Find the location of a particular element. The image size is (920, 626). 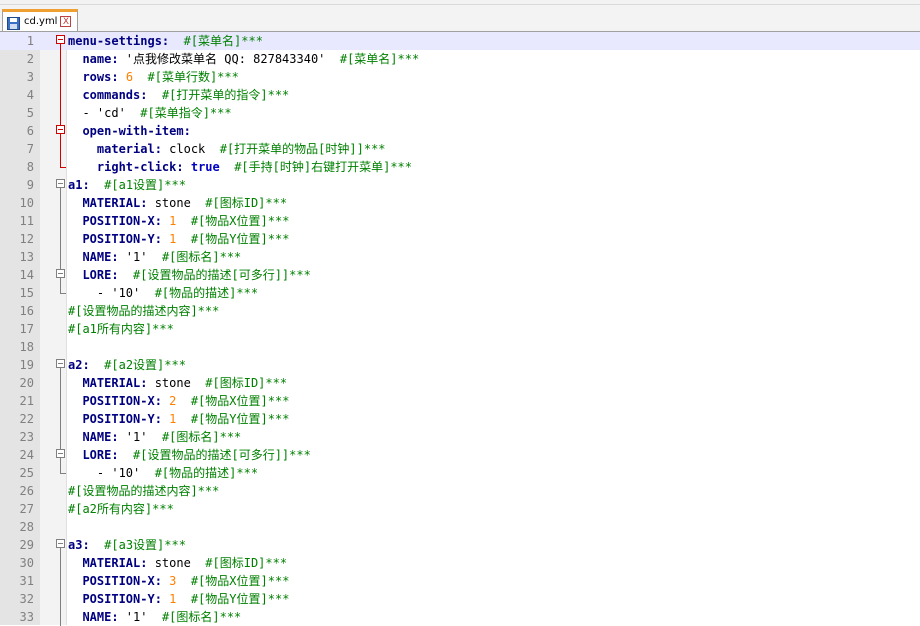

code-token: a2: is located at coordinates (79, 365).